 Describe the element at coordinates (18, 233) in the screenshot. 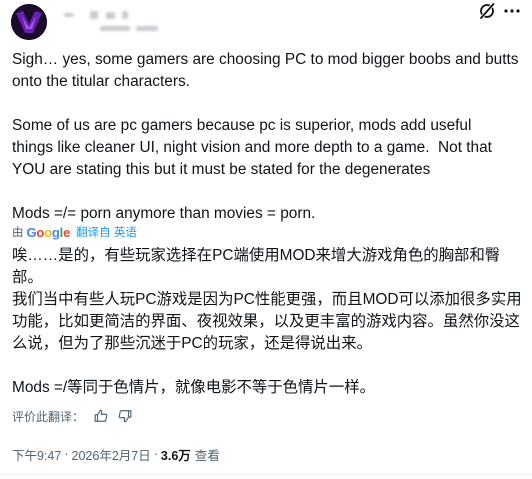

I see `translation-by-label: 由` at that location.